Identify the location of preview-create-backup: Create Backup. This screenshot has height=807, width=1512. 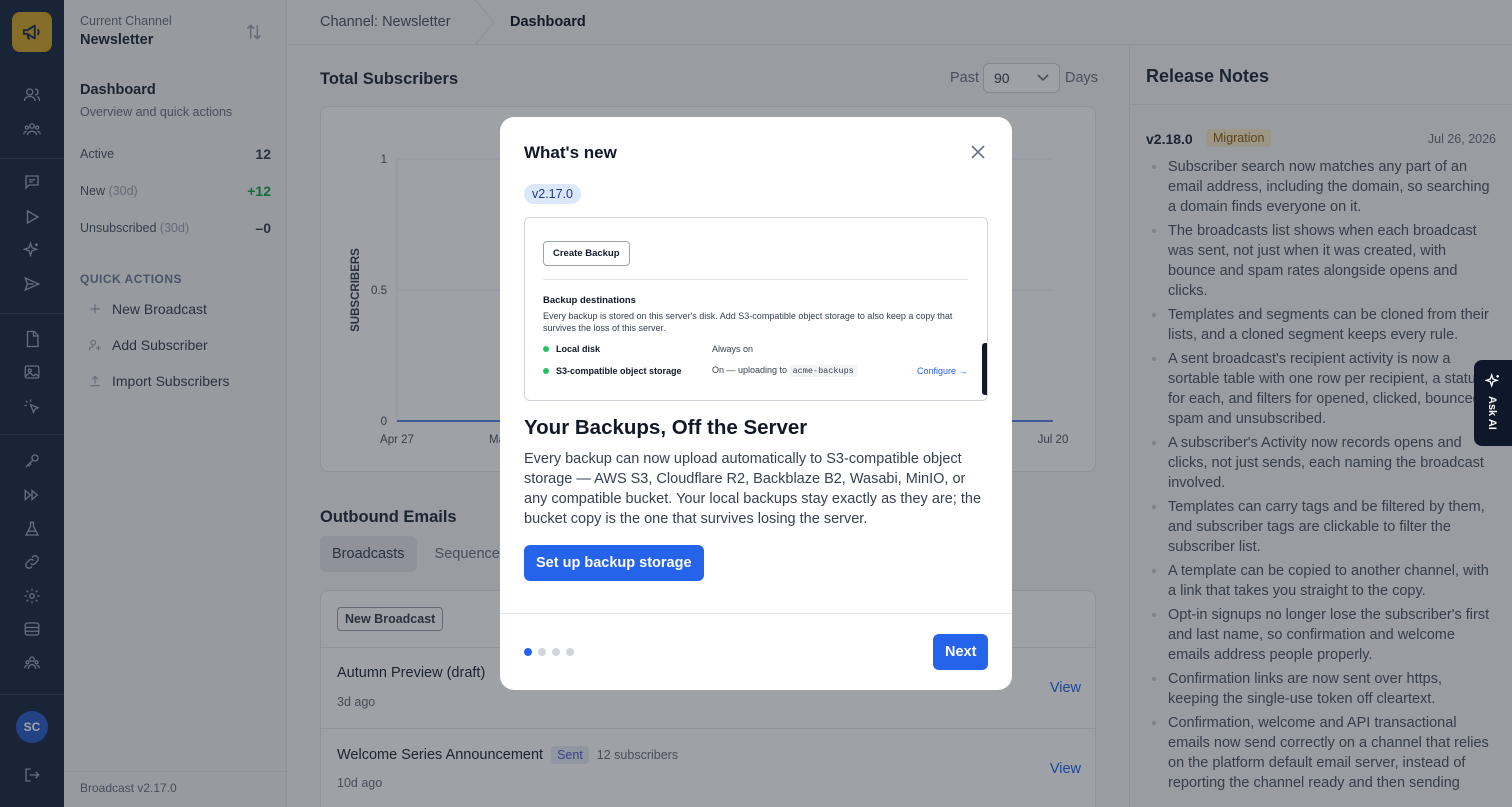
(586, 253).